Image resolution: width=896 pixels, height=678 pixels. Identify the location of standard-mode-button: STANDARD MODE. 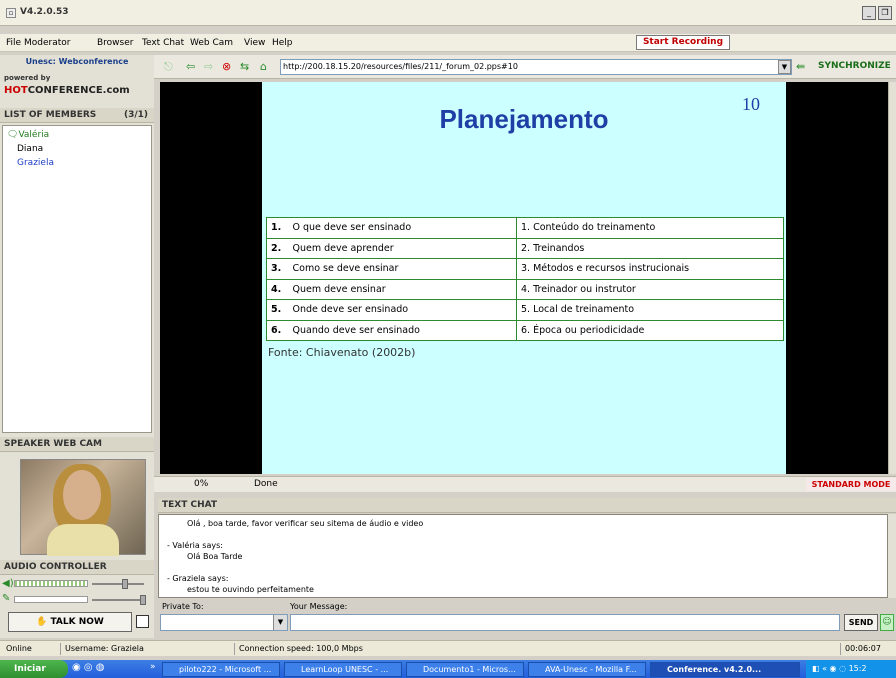
(851, 484).